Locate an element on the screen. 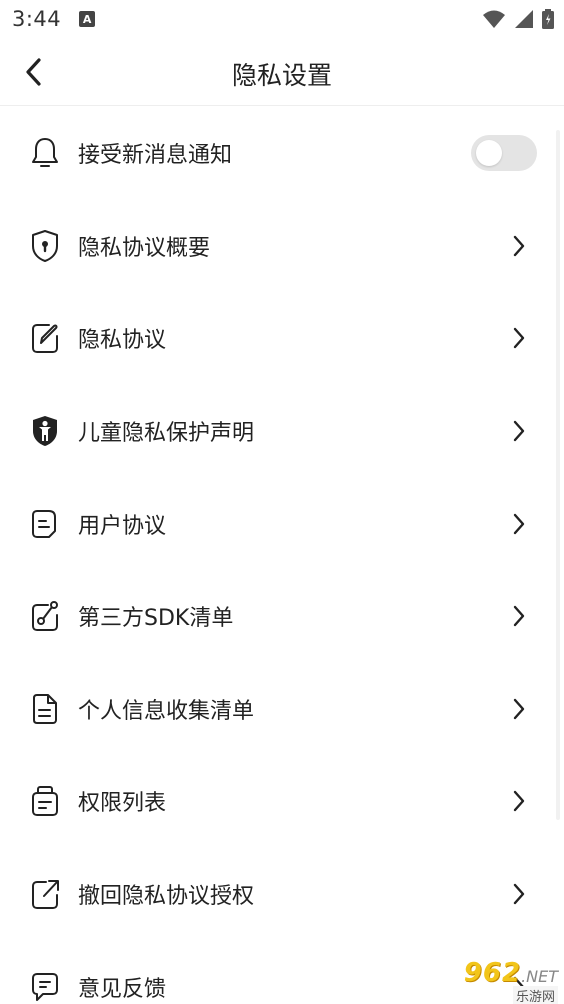  app-bar: 隐私设置 is located at coordinates (282, 72).